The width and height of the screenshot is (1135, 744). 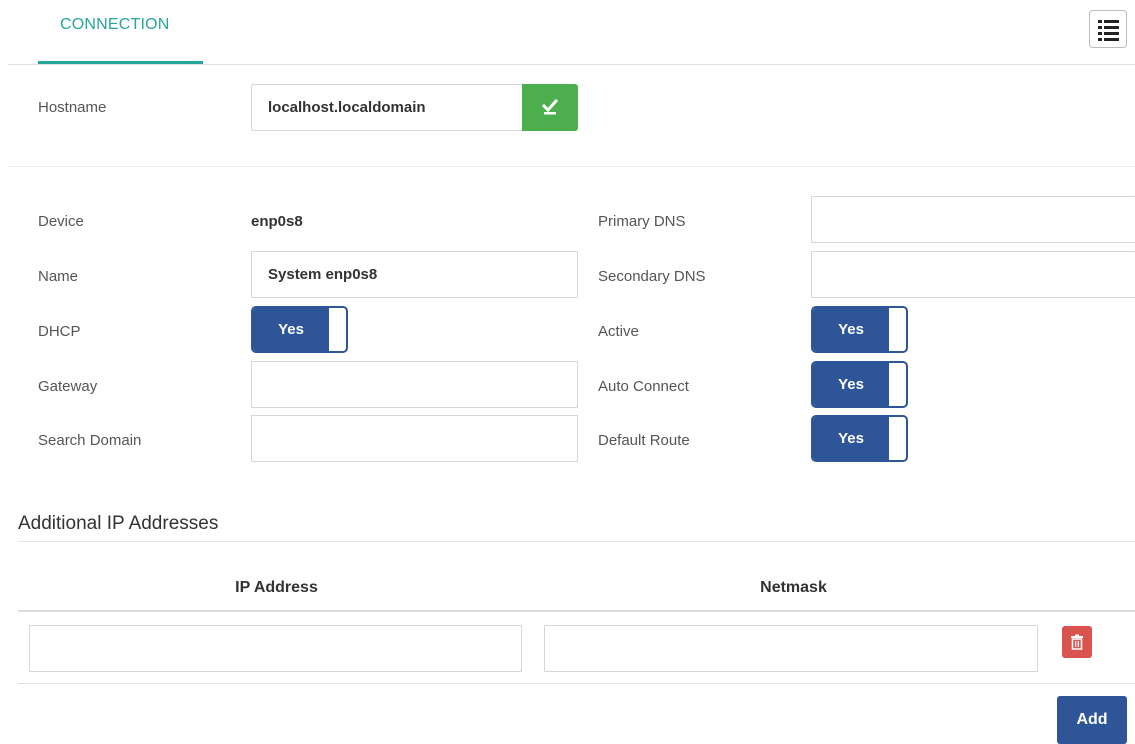 I want to click on menu-button, so click(x=1108, y=29).